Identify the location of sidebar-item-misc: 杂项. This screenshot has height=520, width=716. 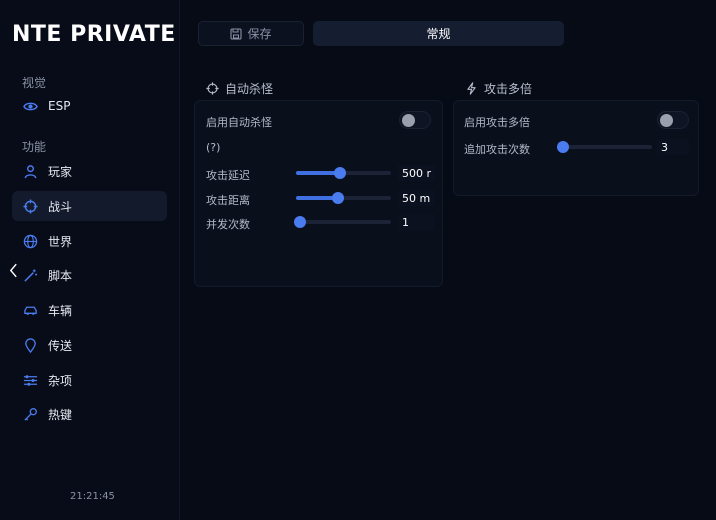
(89, 380).